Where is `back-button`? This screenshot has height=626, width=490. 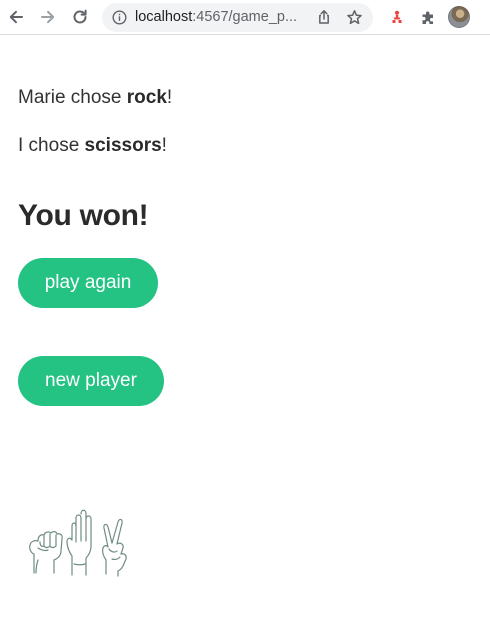 back-button is located at coordinates (16, 17).